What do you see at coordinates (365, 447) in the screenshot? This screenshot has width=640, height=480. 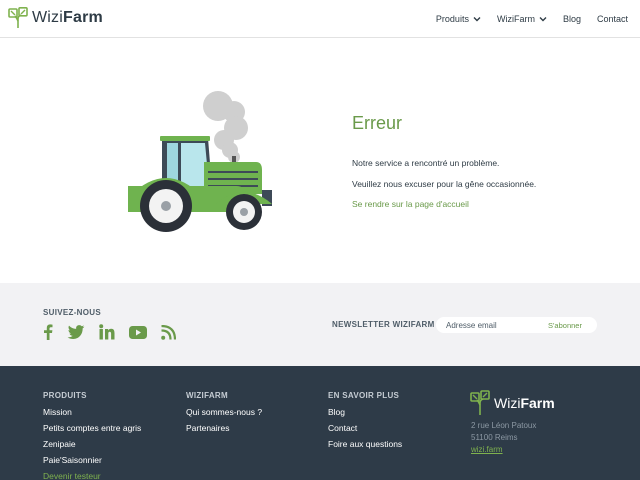 I see `footer-link-faq: Foire aux questions` at bounding box center [365, 447].